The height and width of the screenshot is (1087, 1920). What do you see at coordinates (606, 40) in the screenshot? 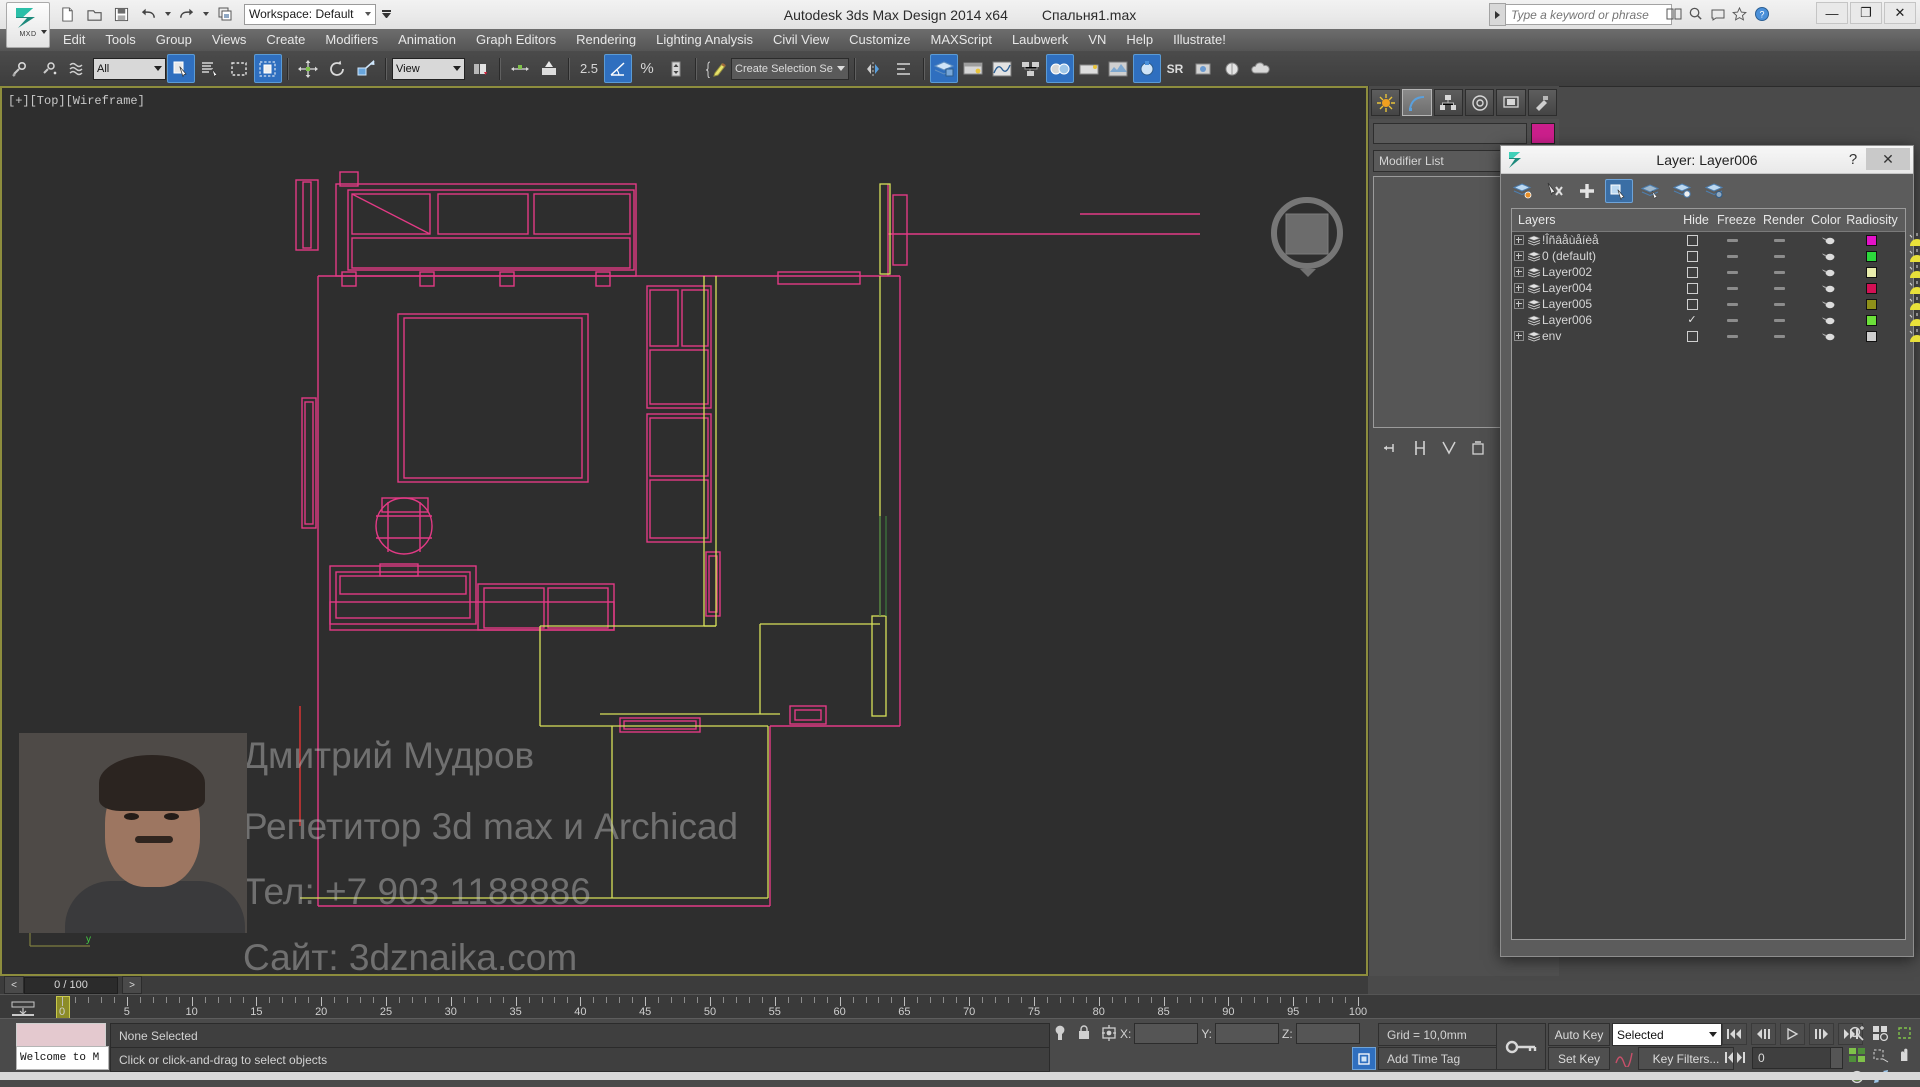
I see `menu-item-rendering: Rendering` at bounding box center [606, 40].